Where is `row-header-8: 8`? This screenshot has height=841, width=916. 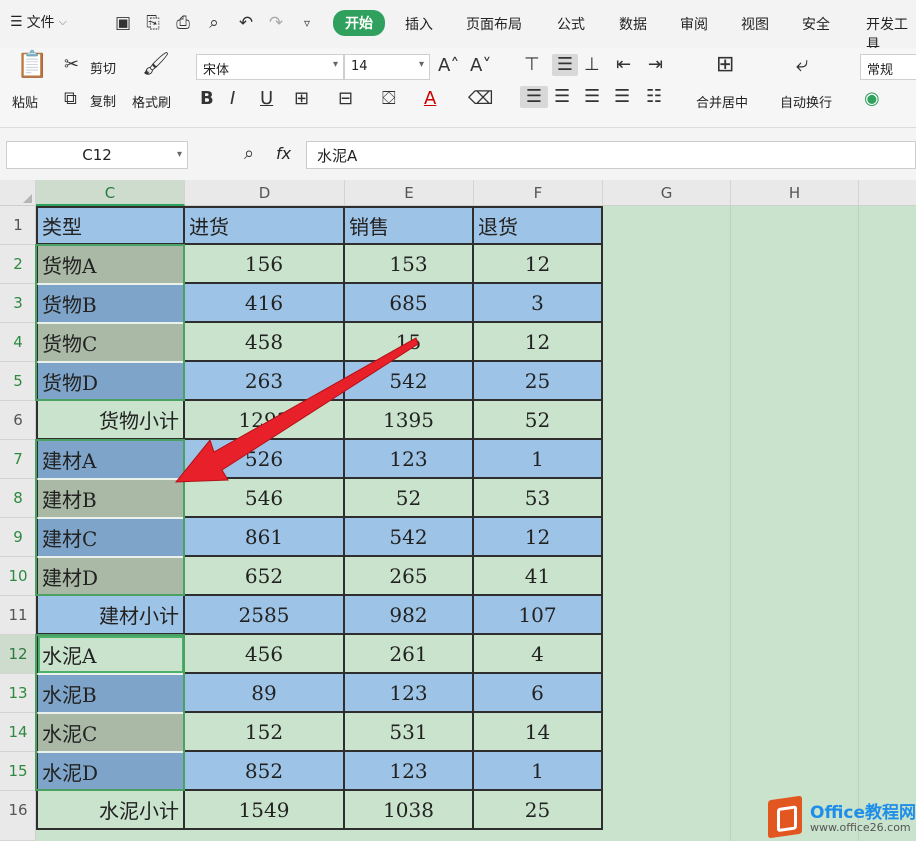 row-header-8: 8 is located at coordinates (18, 498).